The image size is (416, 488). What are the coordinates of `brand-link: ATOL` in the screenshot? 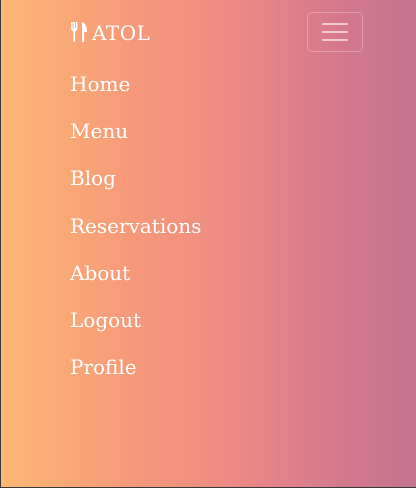 It's located at (110, 32).